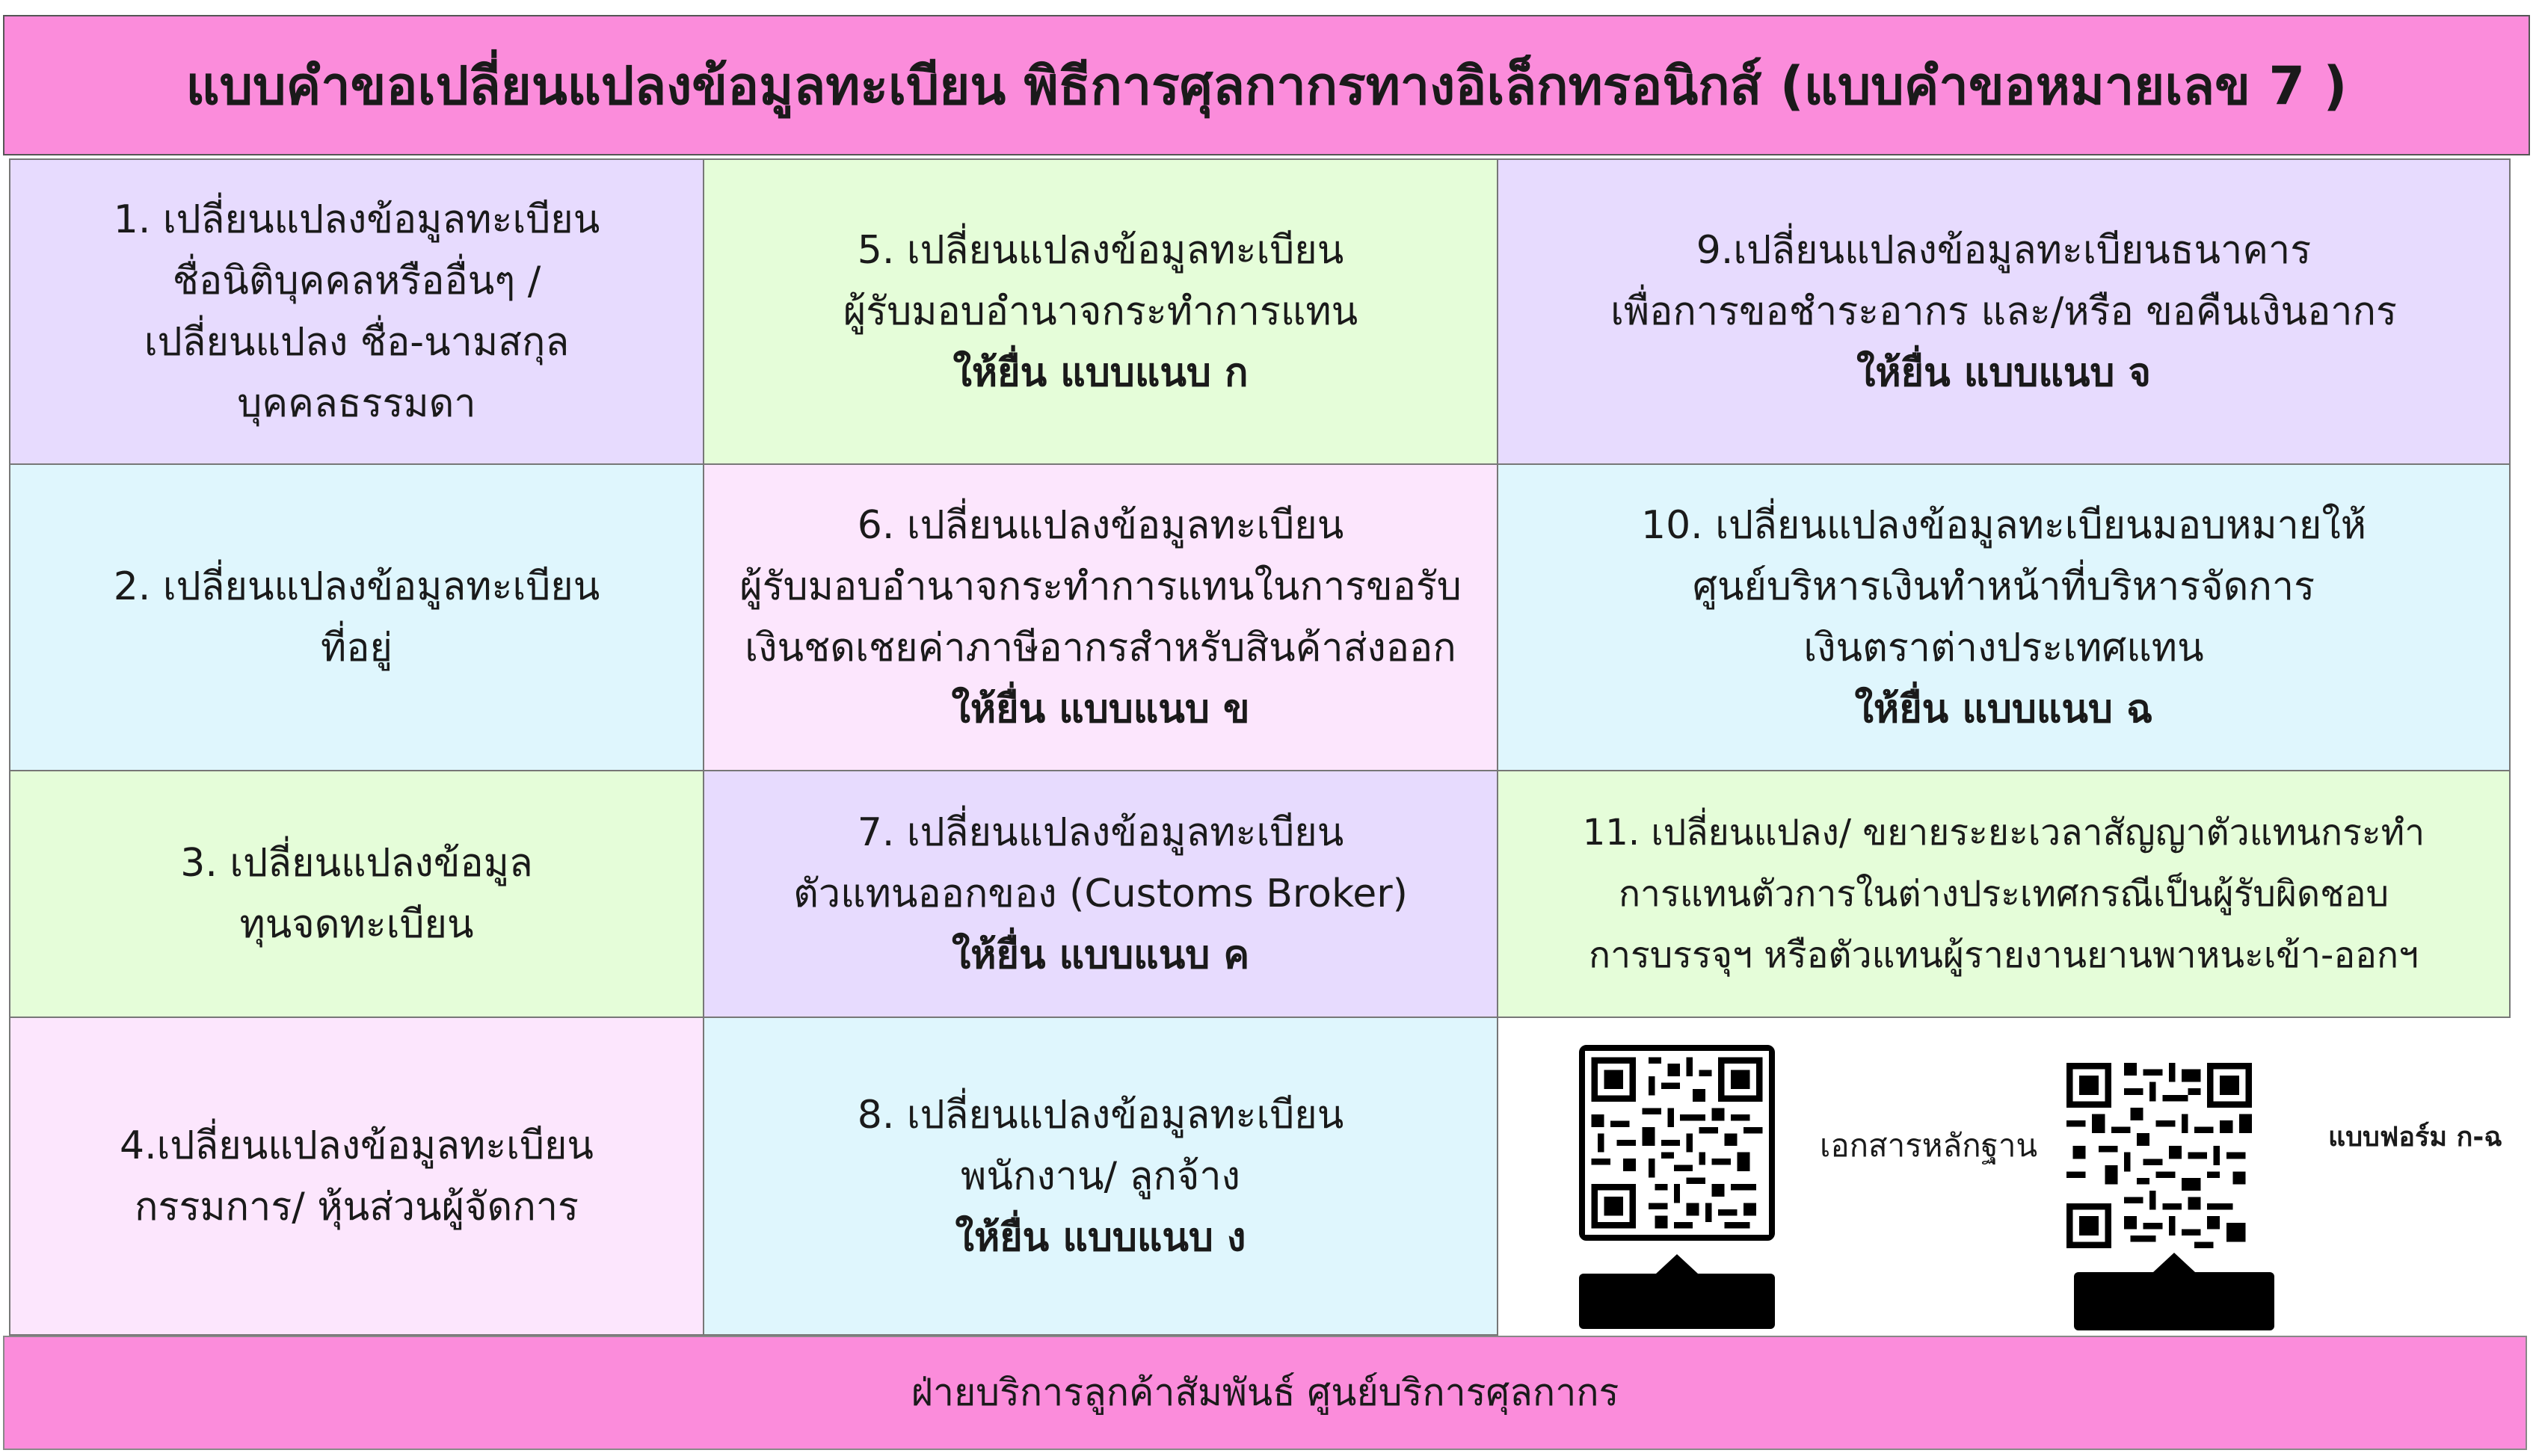 The image size is (2536, 1456). What do you see at coordinates (1100, 250) in the screenshot?
I see `item-5-line-1: 5. เปลี่ยนแปลงข้อมูลทะเบียน` at bounding box center [1100, 250].